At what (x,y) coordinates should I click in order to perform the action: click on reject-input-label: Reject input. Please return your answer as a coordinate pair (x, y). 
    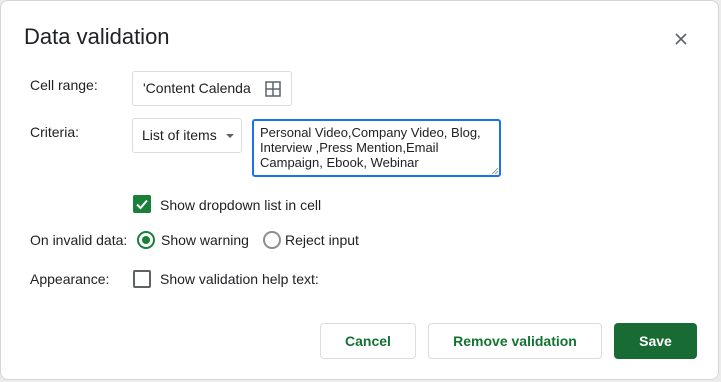
    Looking at the image, I should click on (322, 240).